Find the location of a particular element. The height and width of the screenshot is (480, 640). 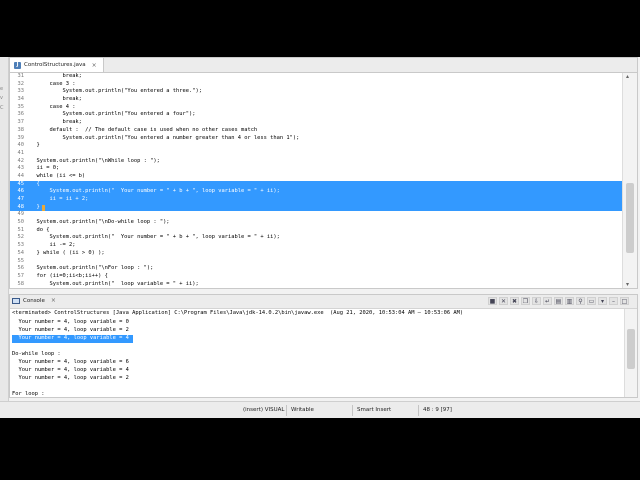

display-console-icon: ▭ is located at coordinates (591, 301).